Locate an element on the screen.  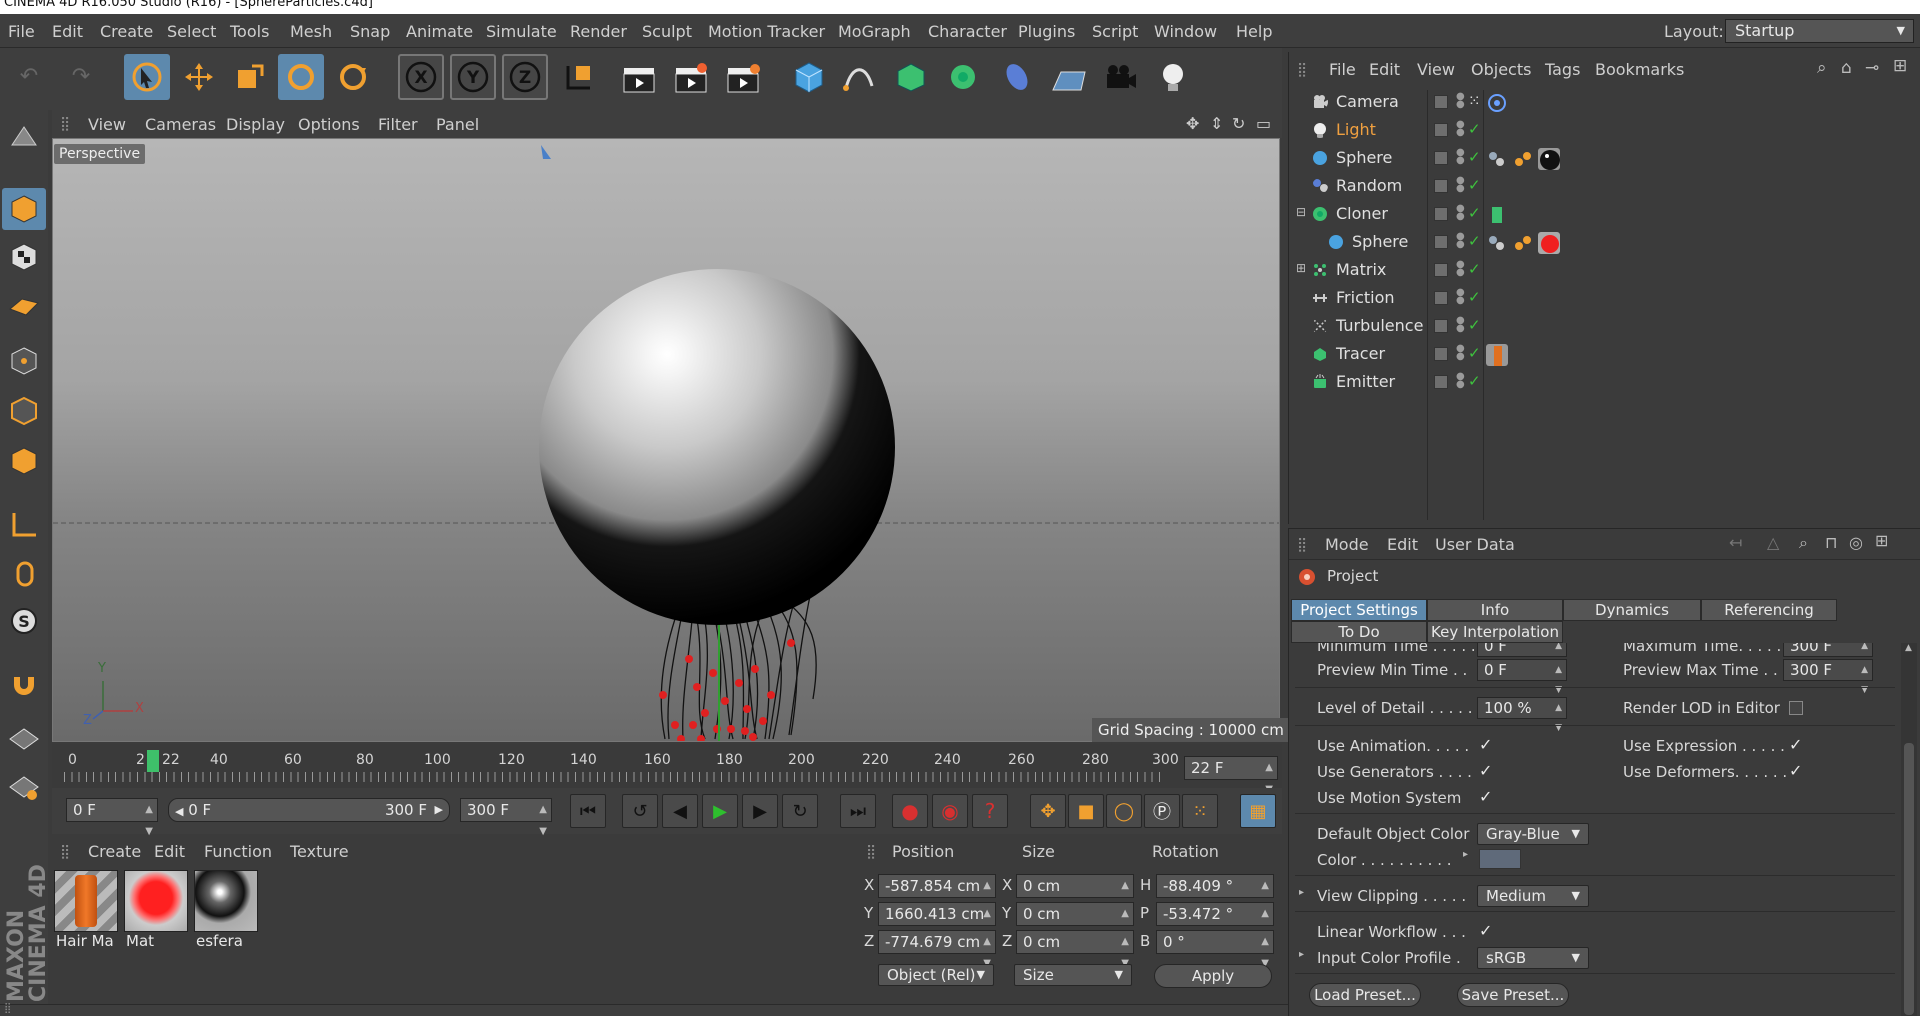
start-frame-field: 0 F ▲ ▼ is located at coordinates (112, 817).